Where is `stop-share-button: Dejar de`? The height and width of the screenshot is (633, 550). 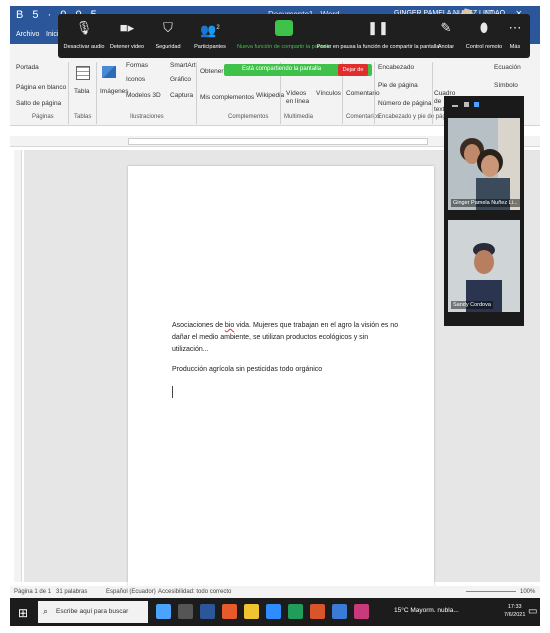 stop-share-button: Dejar de is located at coordinates (353, 70).